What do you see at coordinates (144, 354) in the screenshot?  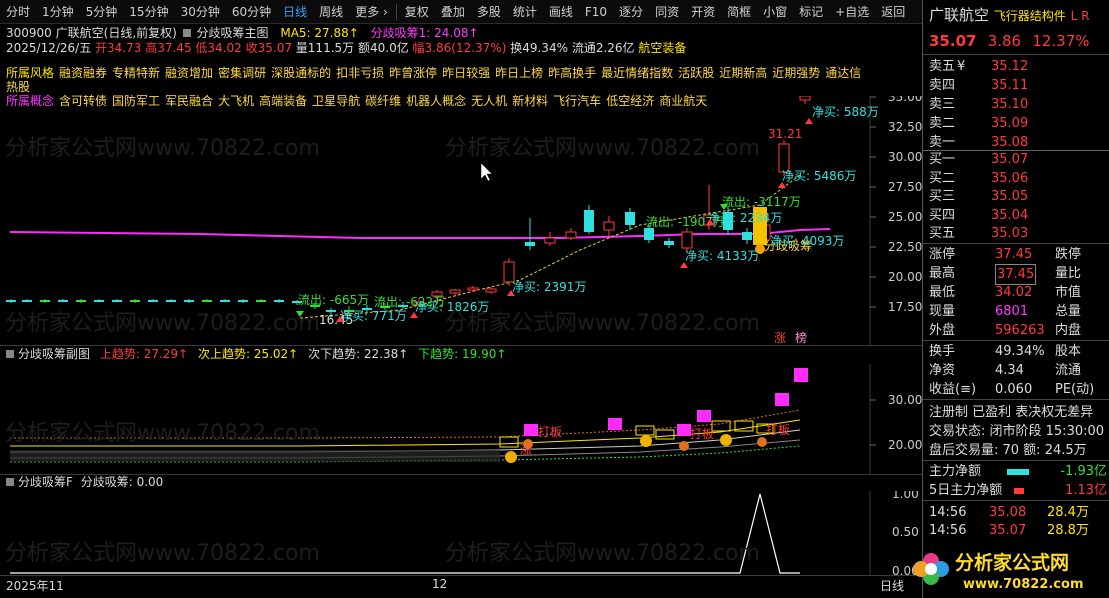 I see `up-trend-value: 上趋势: 27.29↑` at bounding box center [144, 354].